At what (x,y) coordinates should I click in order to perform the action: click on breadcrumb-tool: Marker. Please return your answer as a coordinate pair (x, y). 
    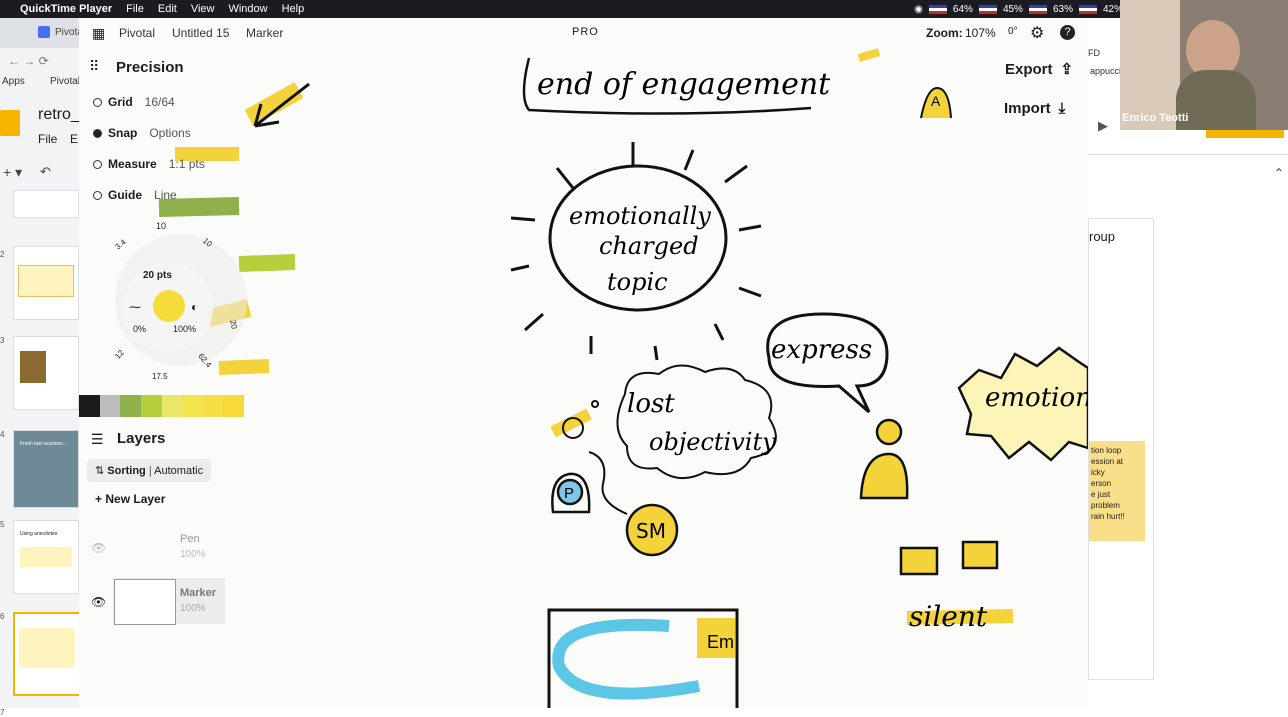
    Looking at the image, I should click on (264, 33).